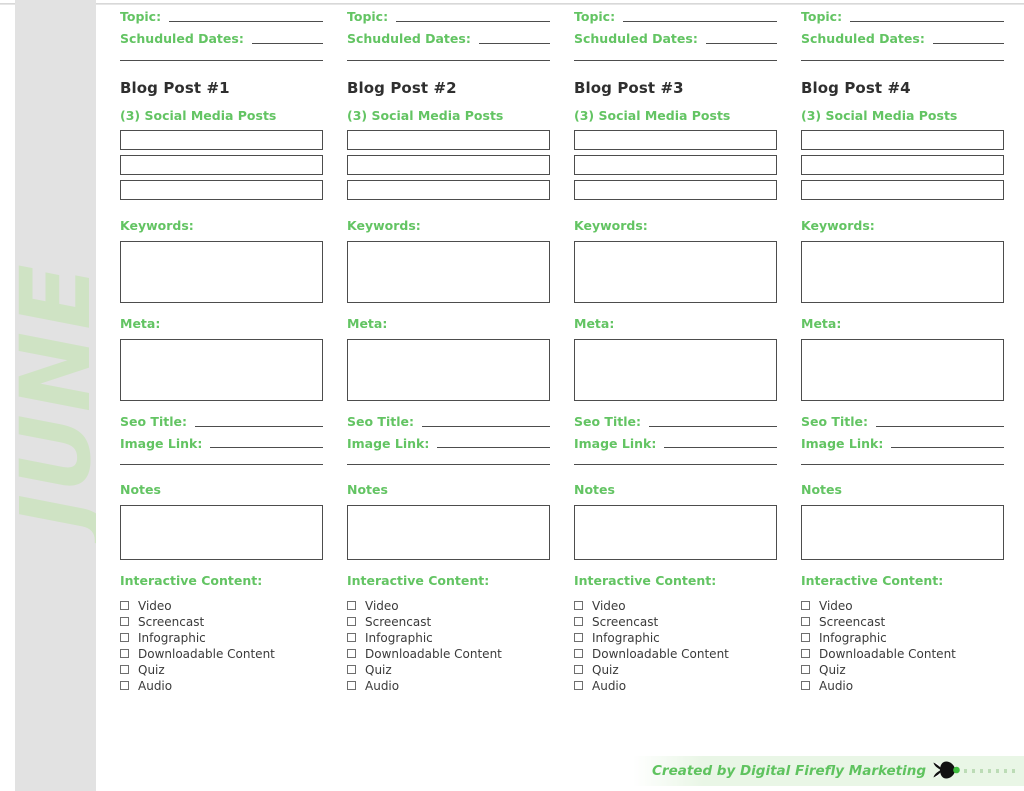 The image size is (1024, 791). What do you see at coordinates (902, 443) in the screenshot?
I see `image-link-field-4: Image Link:` at bounding box center [902, 443].